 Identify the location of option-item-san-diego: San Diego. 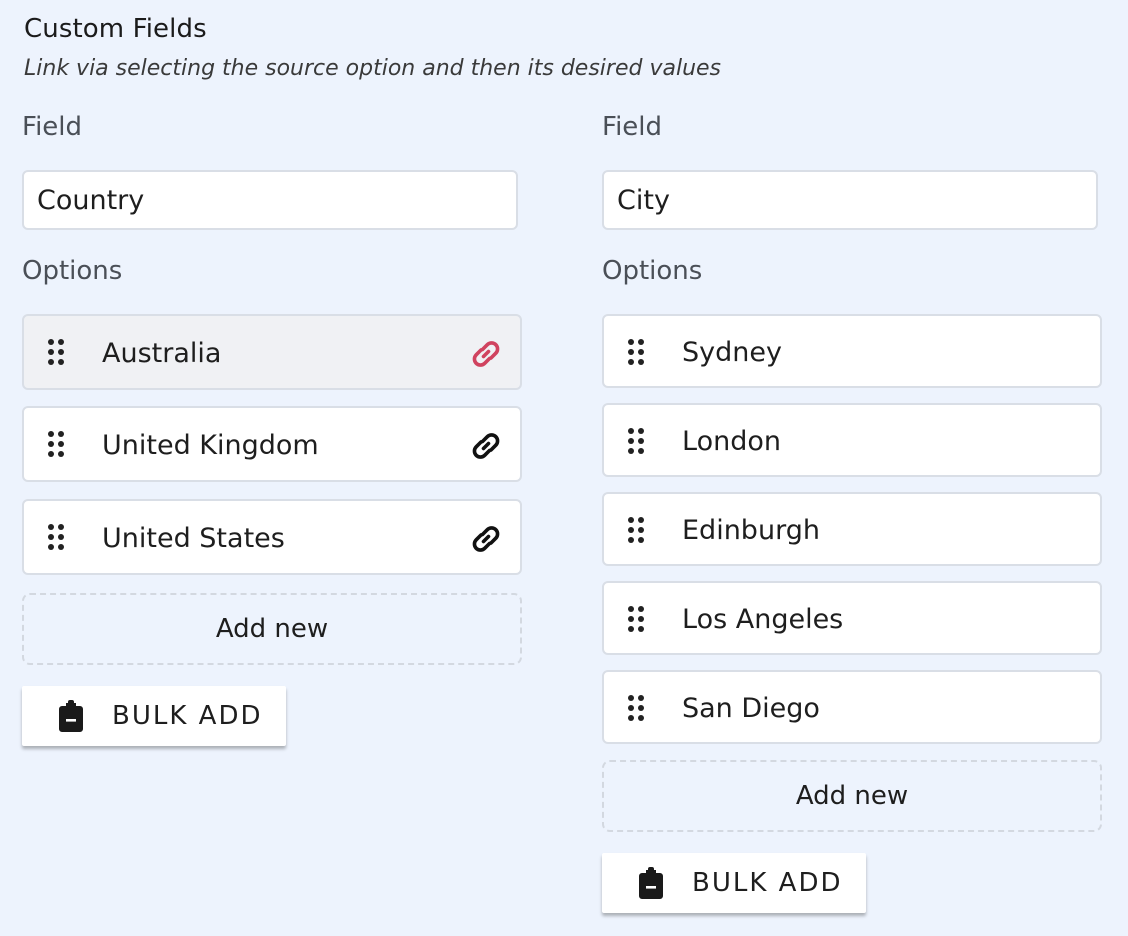
(852, 707).